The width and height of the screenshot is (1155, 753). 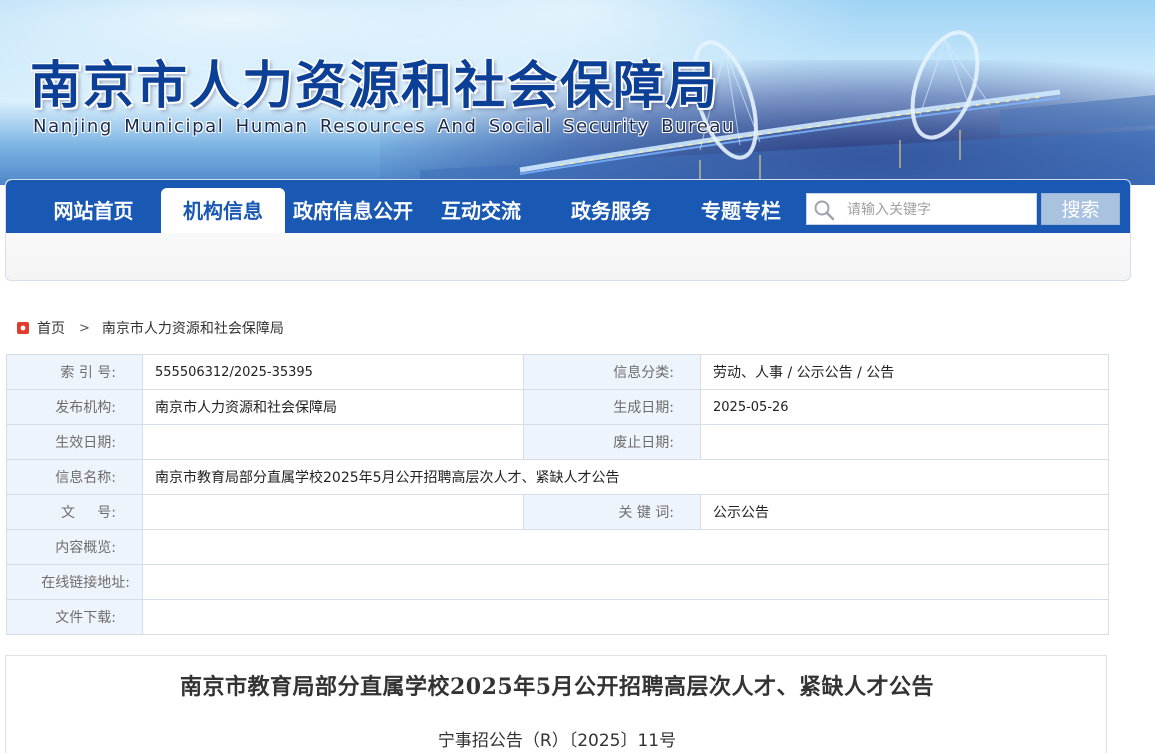 What do you see at coordinates (612, 372) in the screenshot?
I see `category-label: 信息分类:` at bounding box center [612, 372].